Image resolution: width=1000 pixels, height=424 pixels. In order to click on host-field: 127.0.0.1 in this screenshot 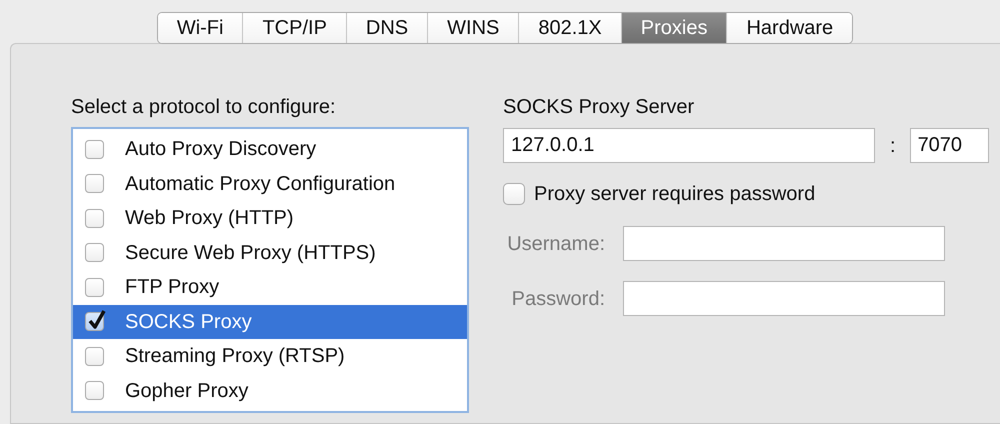, I will do `click(689, 145)`.